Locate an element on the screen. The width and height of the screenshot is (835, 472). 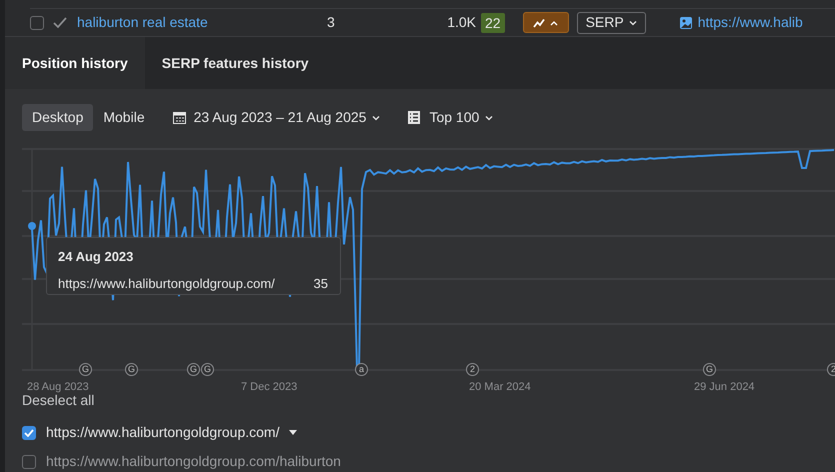
tooltip-url: https://www.haliburtongoldgroup.com/ is located at coordinates (166, 283).